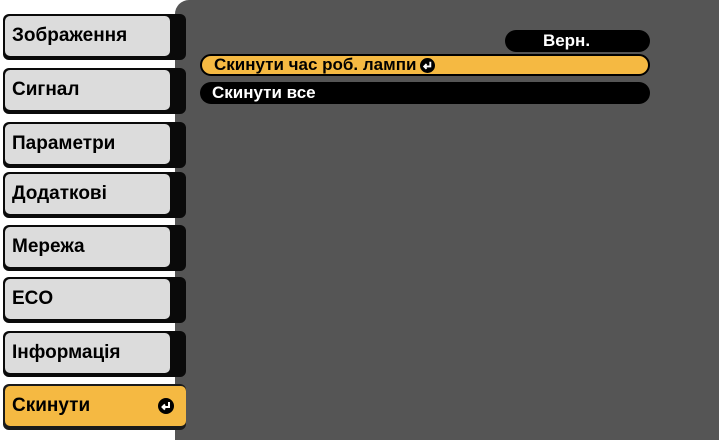 The width and height of the screenshot is (719, 440). I want to click on menu-item-label: Скинути все, so click(264, 92).